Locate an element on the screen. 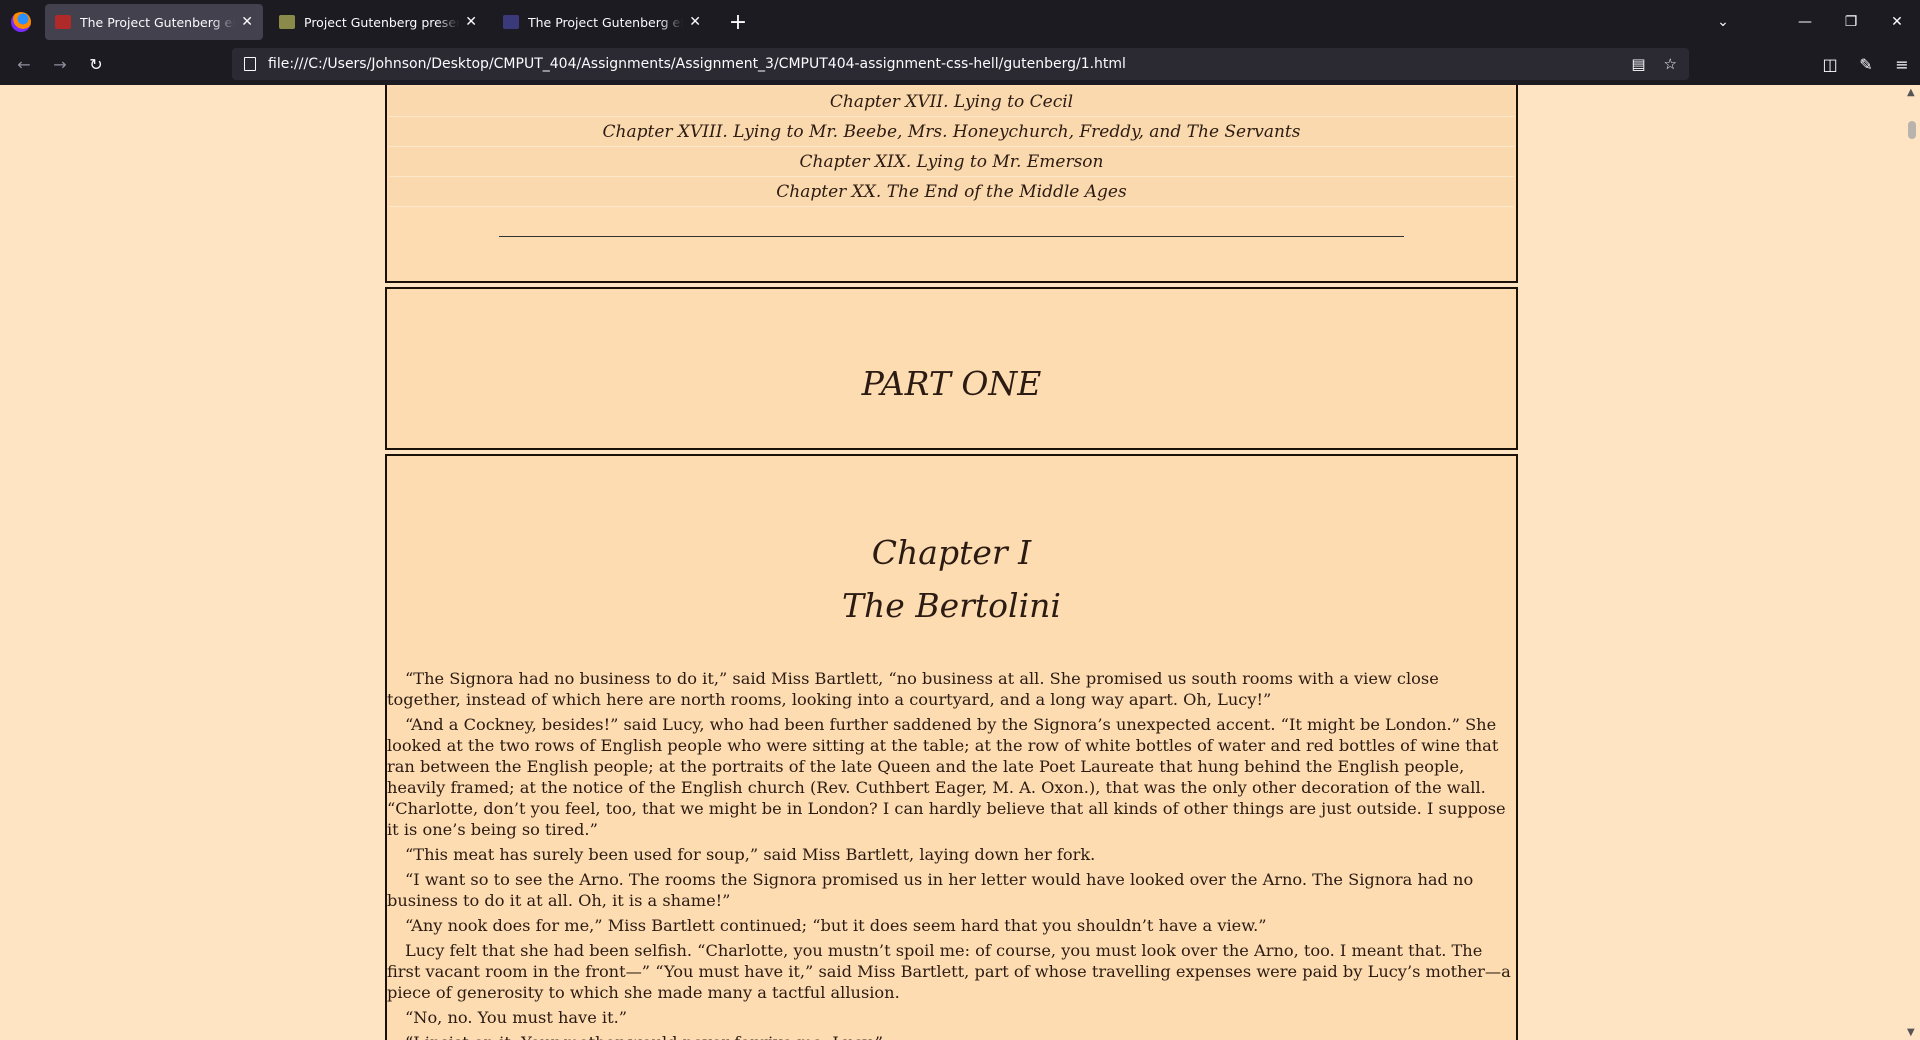  tab-title: Project Gutenberg presents the is located at coordinates (381, 22).